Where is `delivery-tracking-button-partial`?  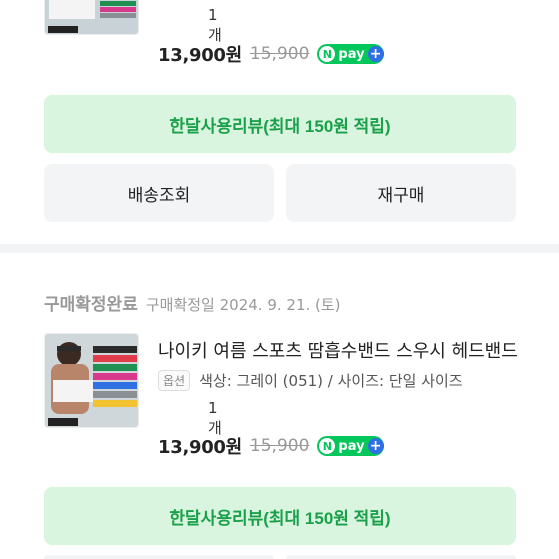 delivery-tracking-button-partial is located at coordinates (159, 557).